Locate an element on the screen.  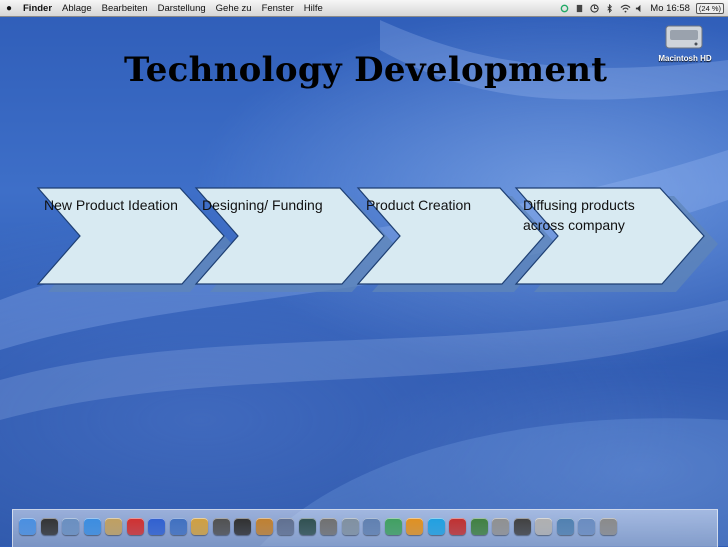
safari-icon is located at coordinates (92, 526).